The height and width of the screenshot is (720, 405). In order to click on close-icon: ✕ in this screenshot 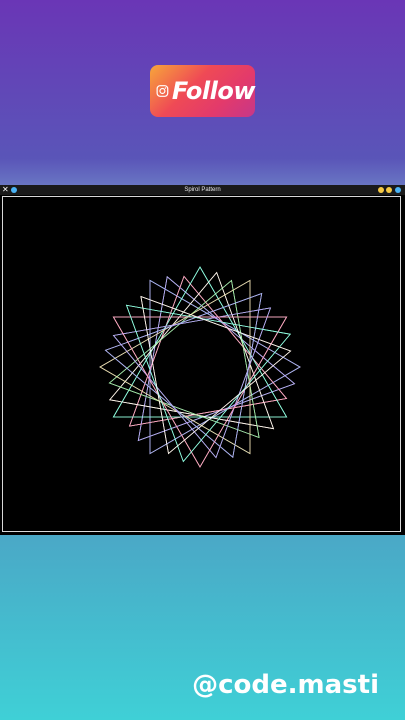, I will do `click(5, 190)`.